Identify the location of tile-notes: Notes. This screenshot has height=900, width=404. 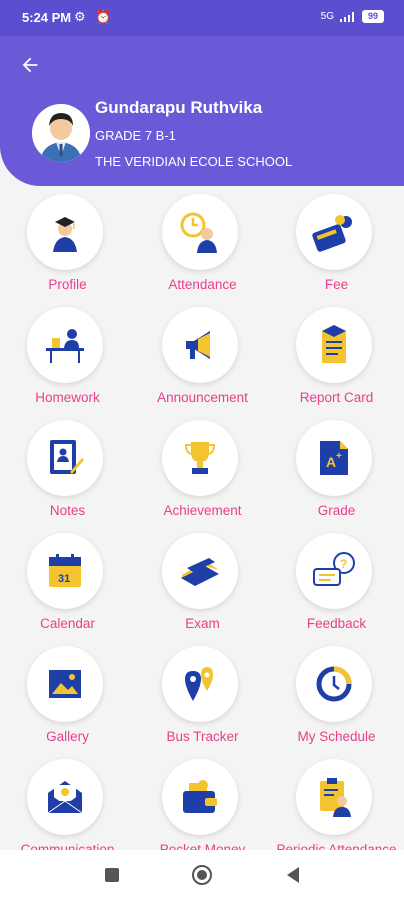
(67, 468).